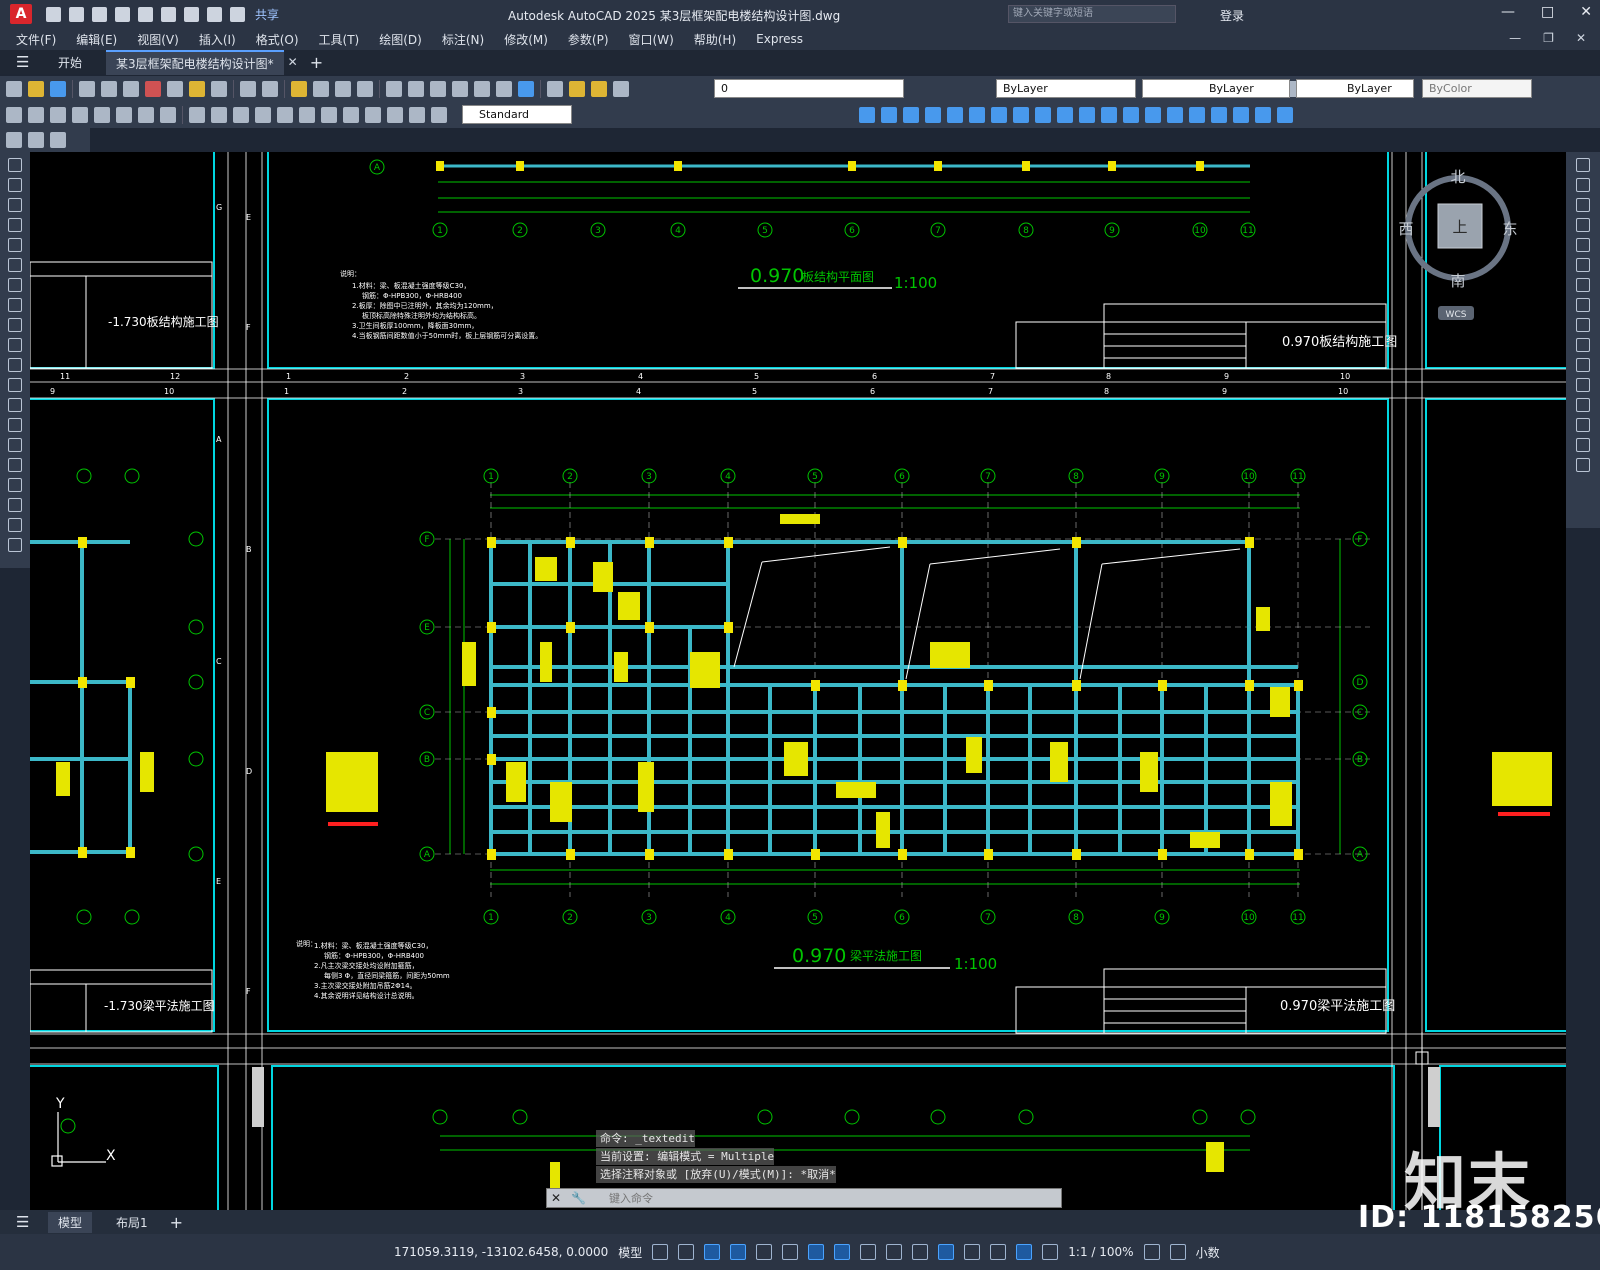 The width and height of the screenshot is (1600, 1270). I want to click on xref-icon, so click(1285, 115).